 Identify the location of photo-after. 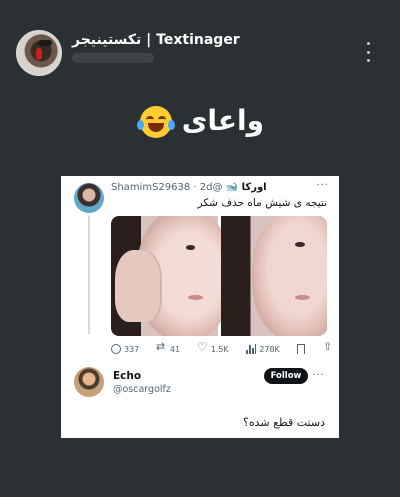
(273, 276).